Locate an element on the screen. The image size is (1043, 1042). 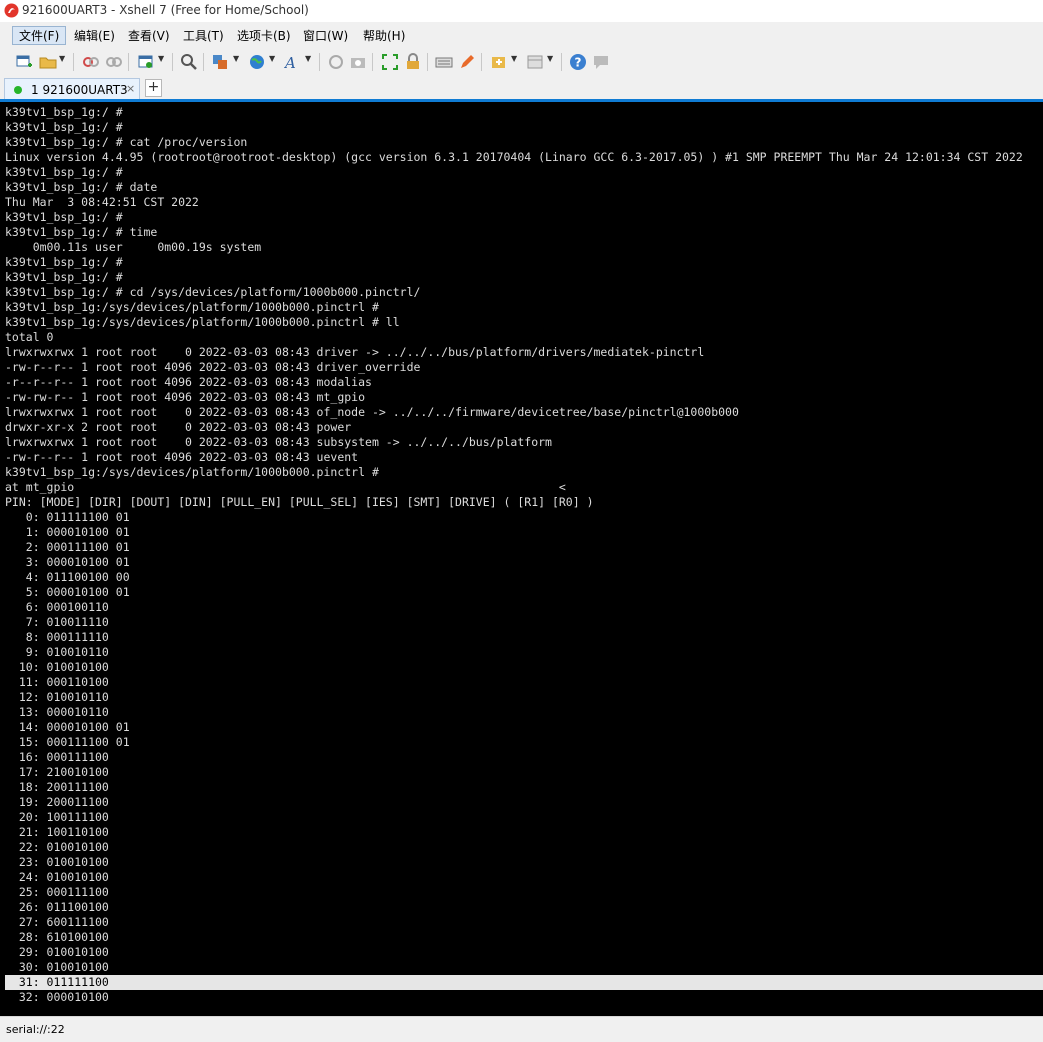
menu-window: 窗口(W) is located at coordinates (325, 35).